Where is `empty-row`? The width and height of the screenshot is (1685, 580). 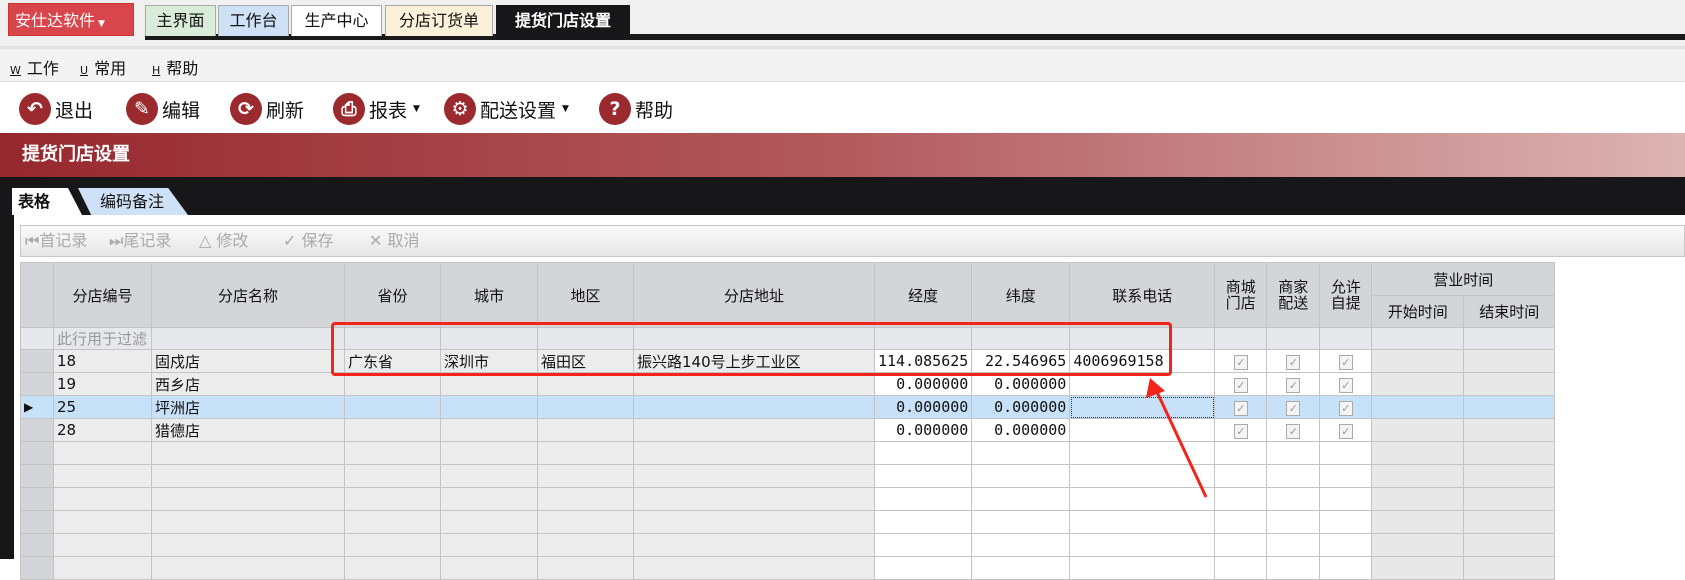
empty-row is located at coordinates (788, 568).